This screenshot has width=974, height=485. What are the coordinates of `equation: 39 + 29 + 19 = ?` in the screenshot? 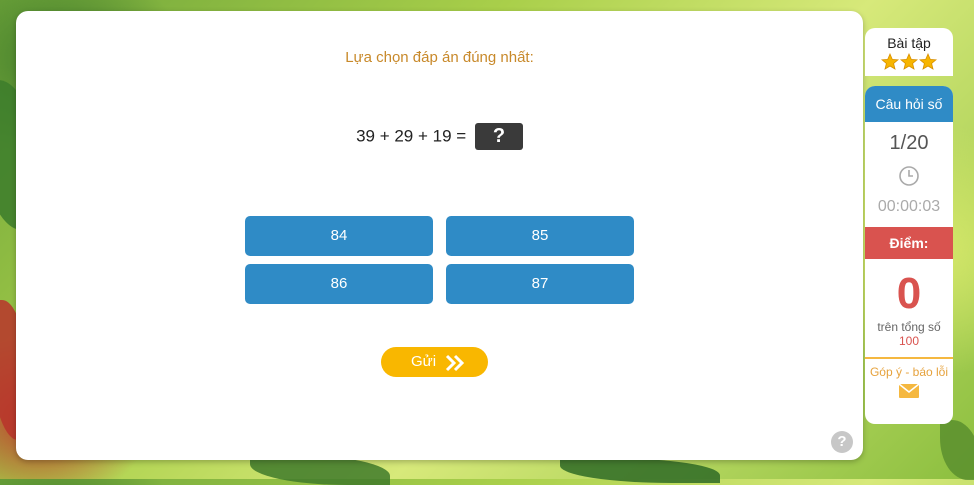 It's located at (439, 136).